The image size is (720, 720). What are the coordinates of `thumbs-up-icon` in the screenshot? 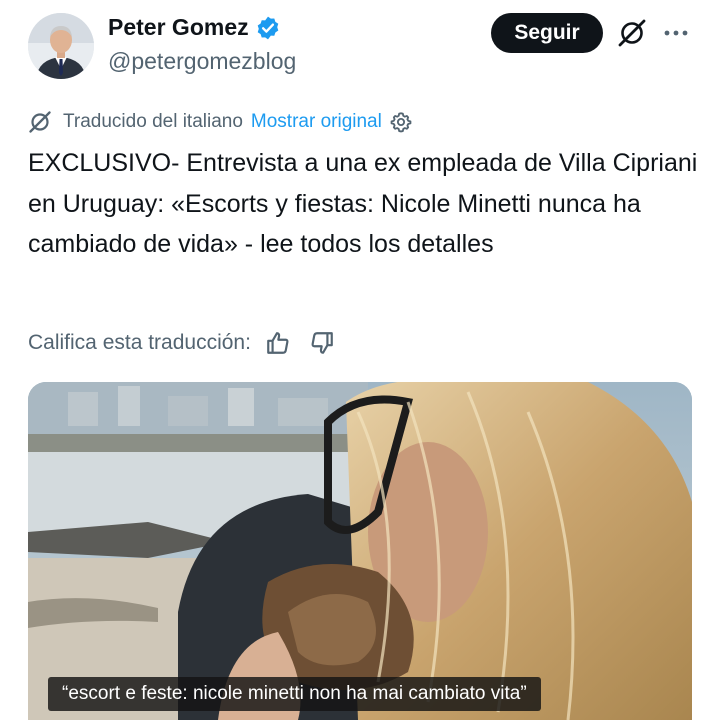 It's located at (278, 343).